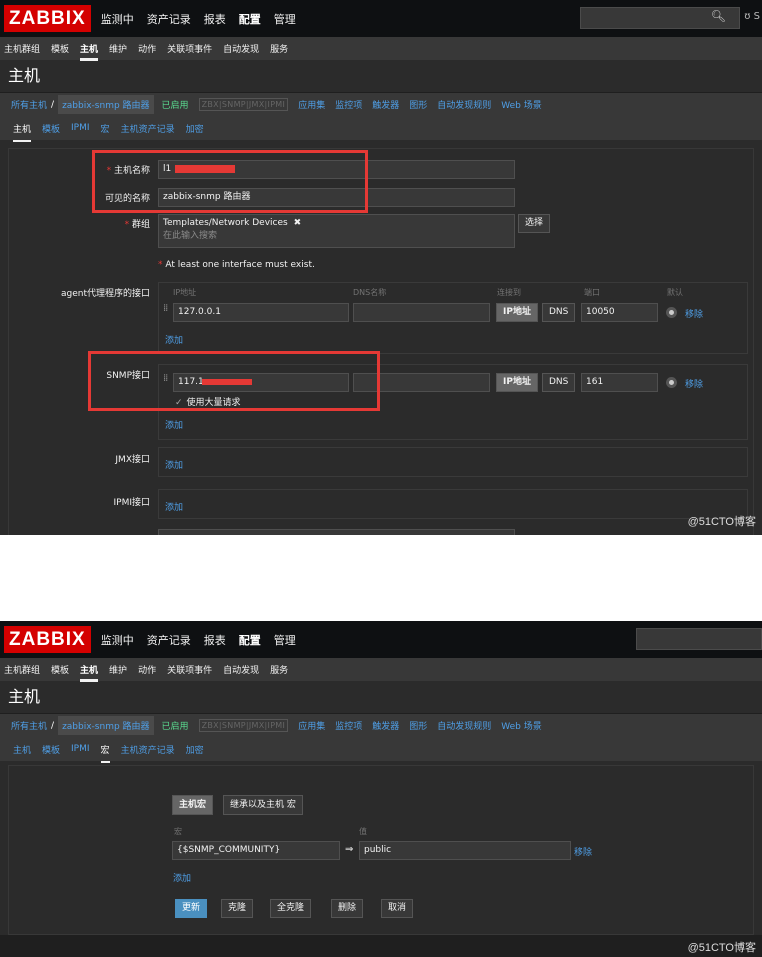  What do you see at coordinates (453, 462) in the screenshot?
I see `jmx-interface-box: 添加` at bounding box center [453, 462].